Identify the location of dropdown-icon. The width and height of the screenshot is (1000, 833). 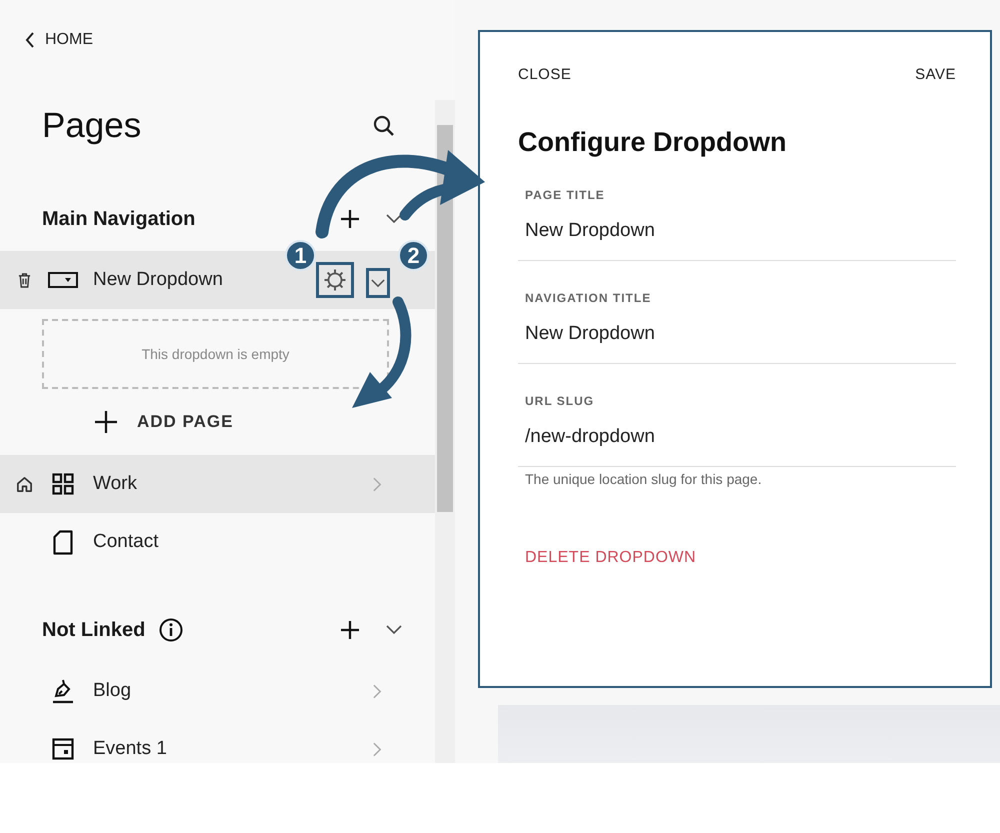
(63, 280).